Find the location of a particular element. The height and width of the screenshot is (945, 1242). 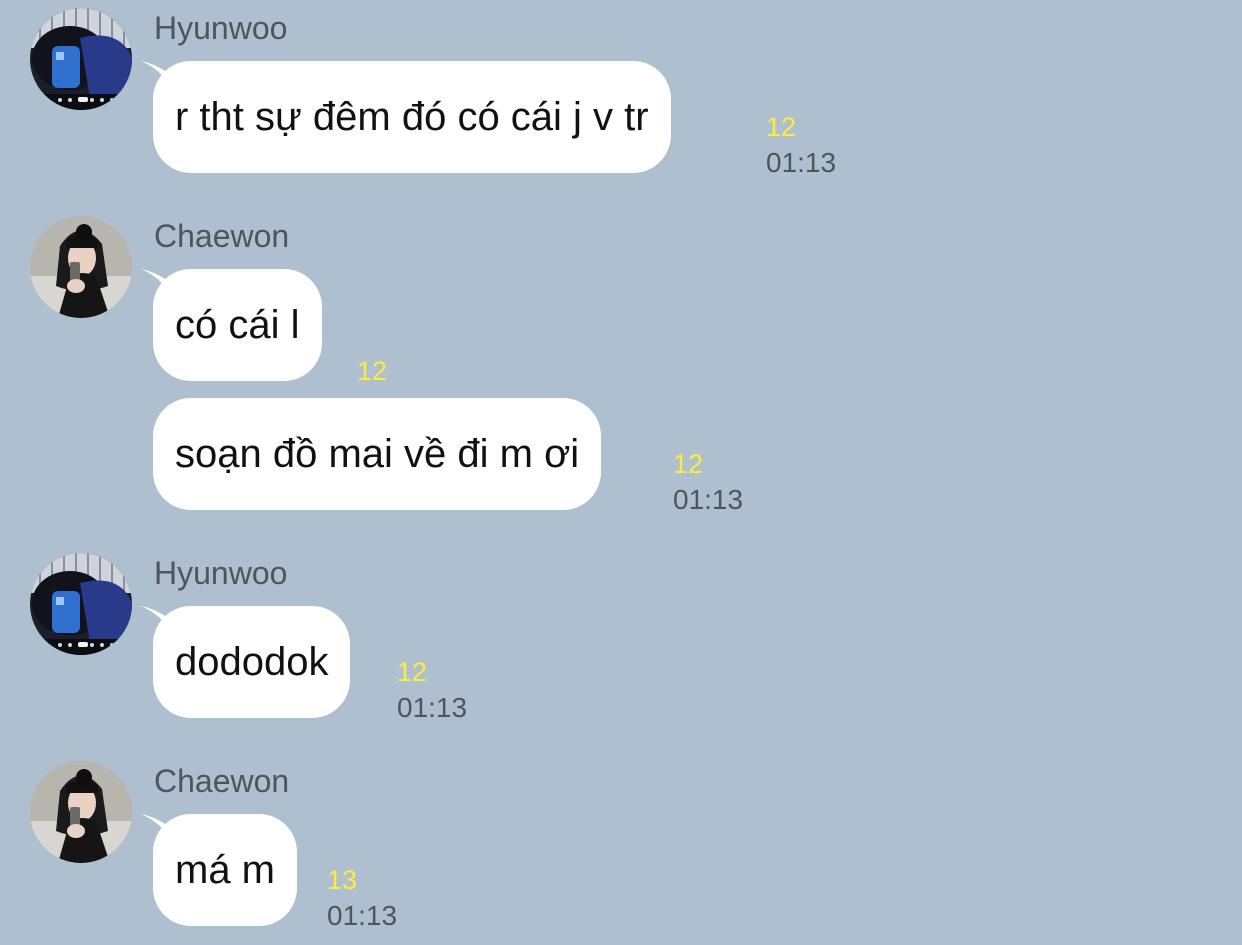

message: má m 13 01:13 is located at coordinates (269, 872).